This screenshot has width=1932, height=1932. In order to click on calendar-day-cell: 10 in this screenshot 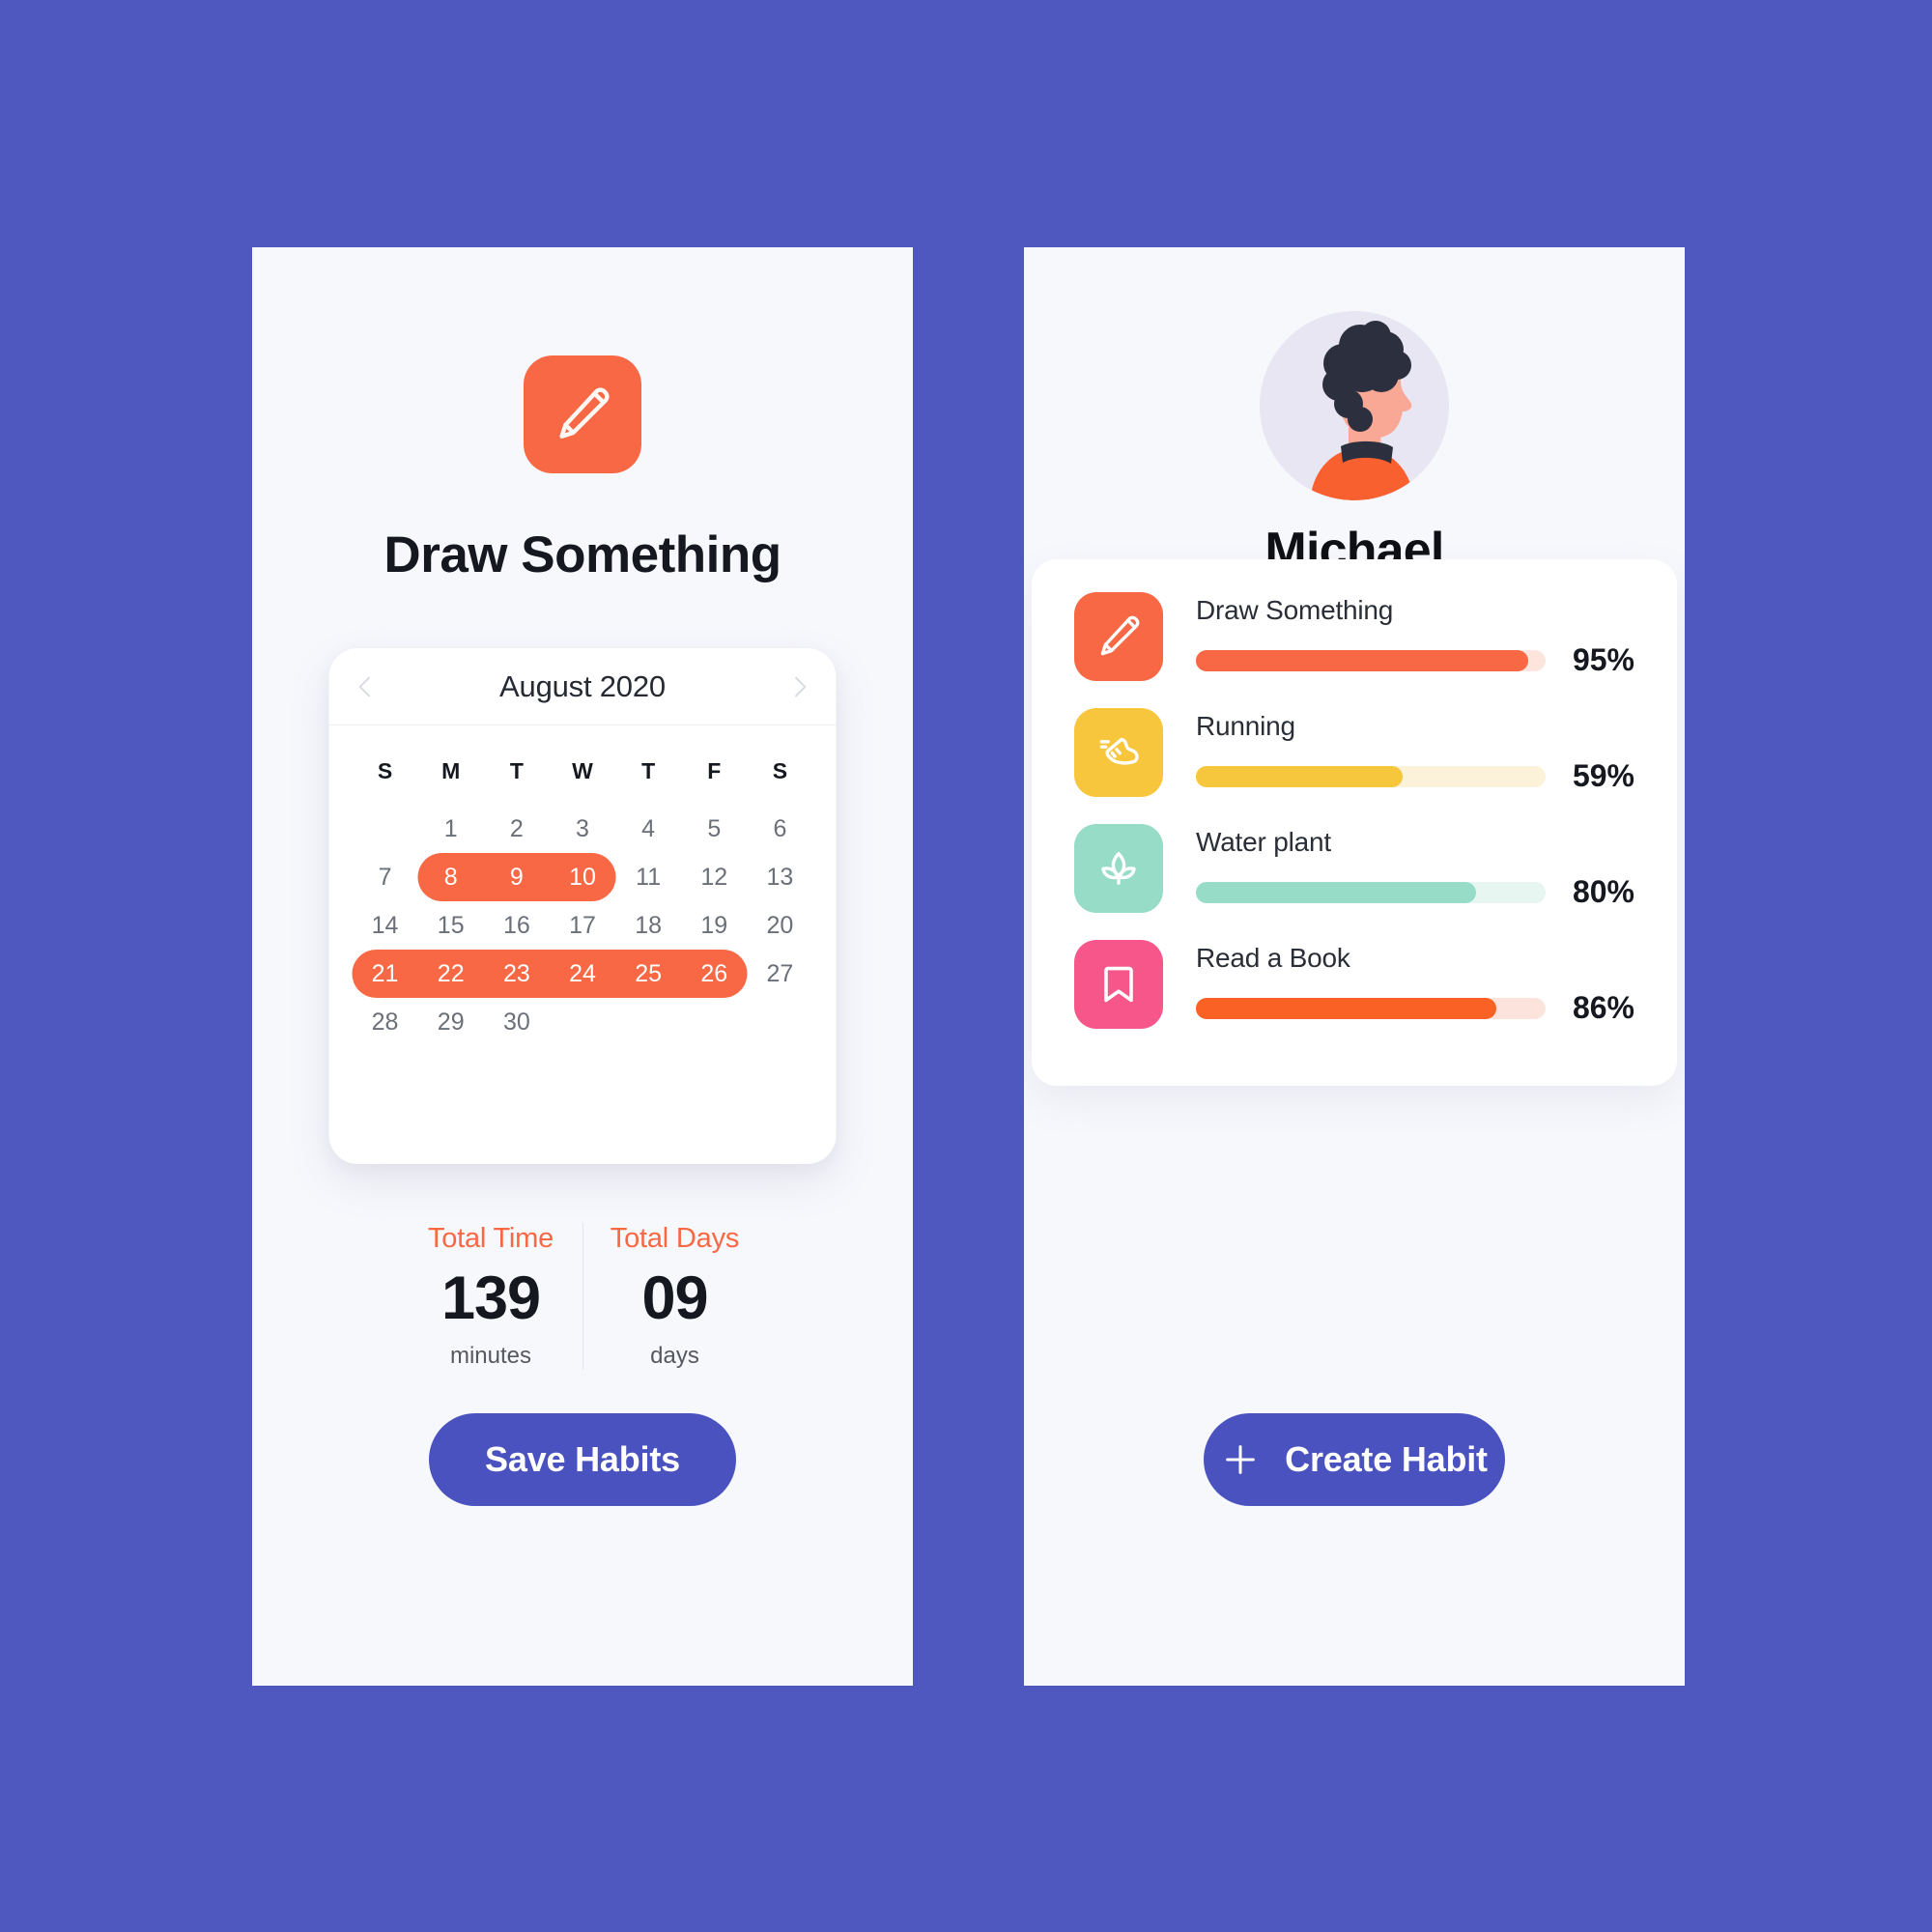, I will do `click(582, 877)`.